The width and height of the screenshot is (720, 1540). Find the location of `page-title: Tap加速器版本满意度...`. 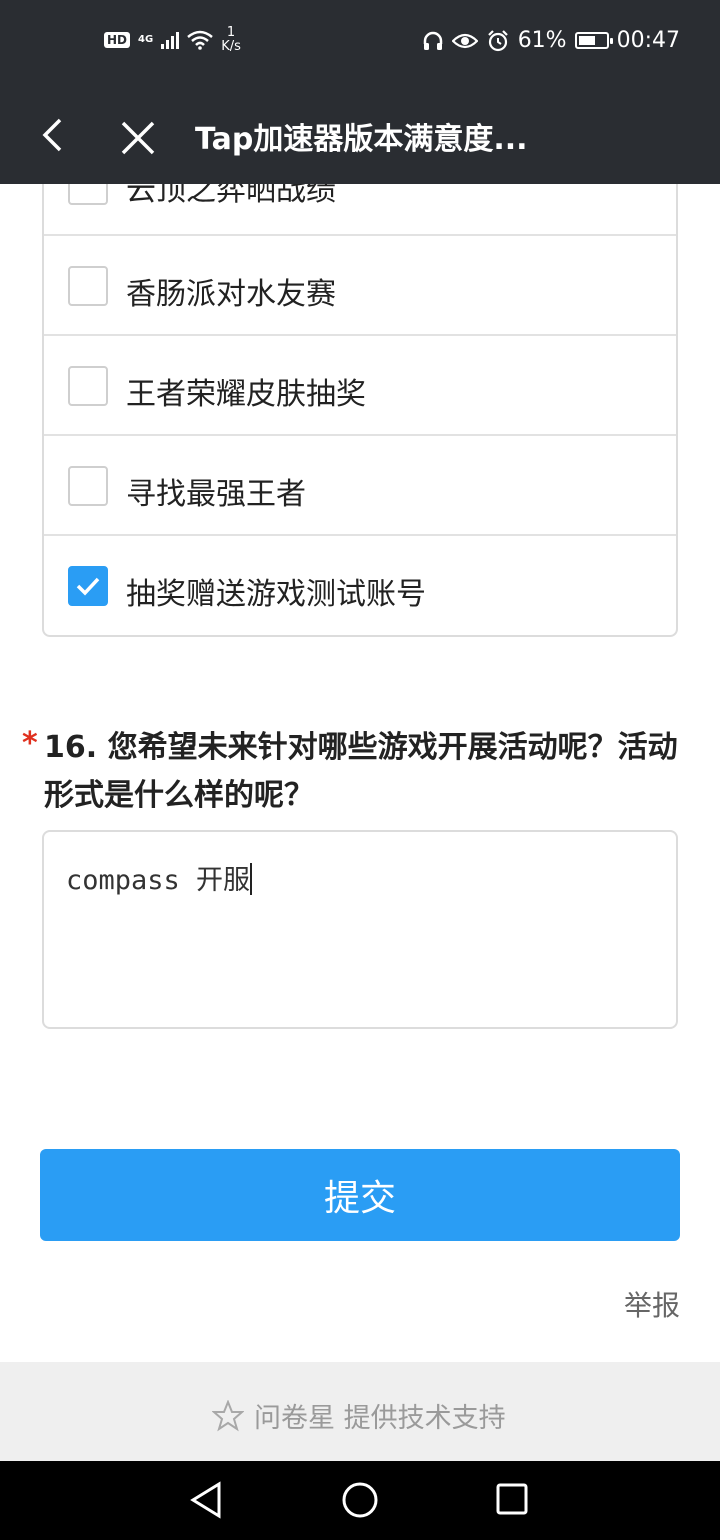

page-title: Tap加速器版本满意度... is located at coordinates (361, 139).